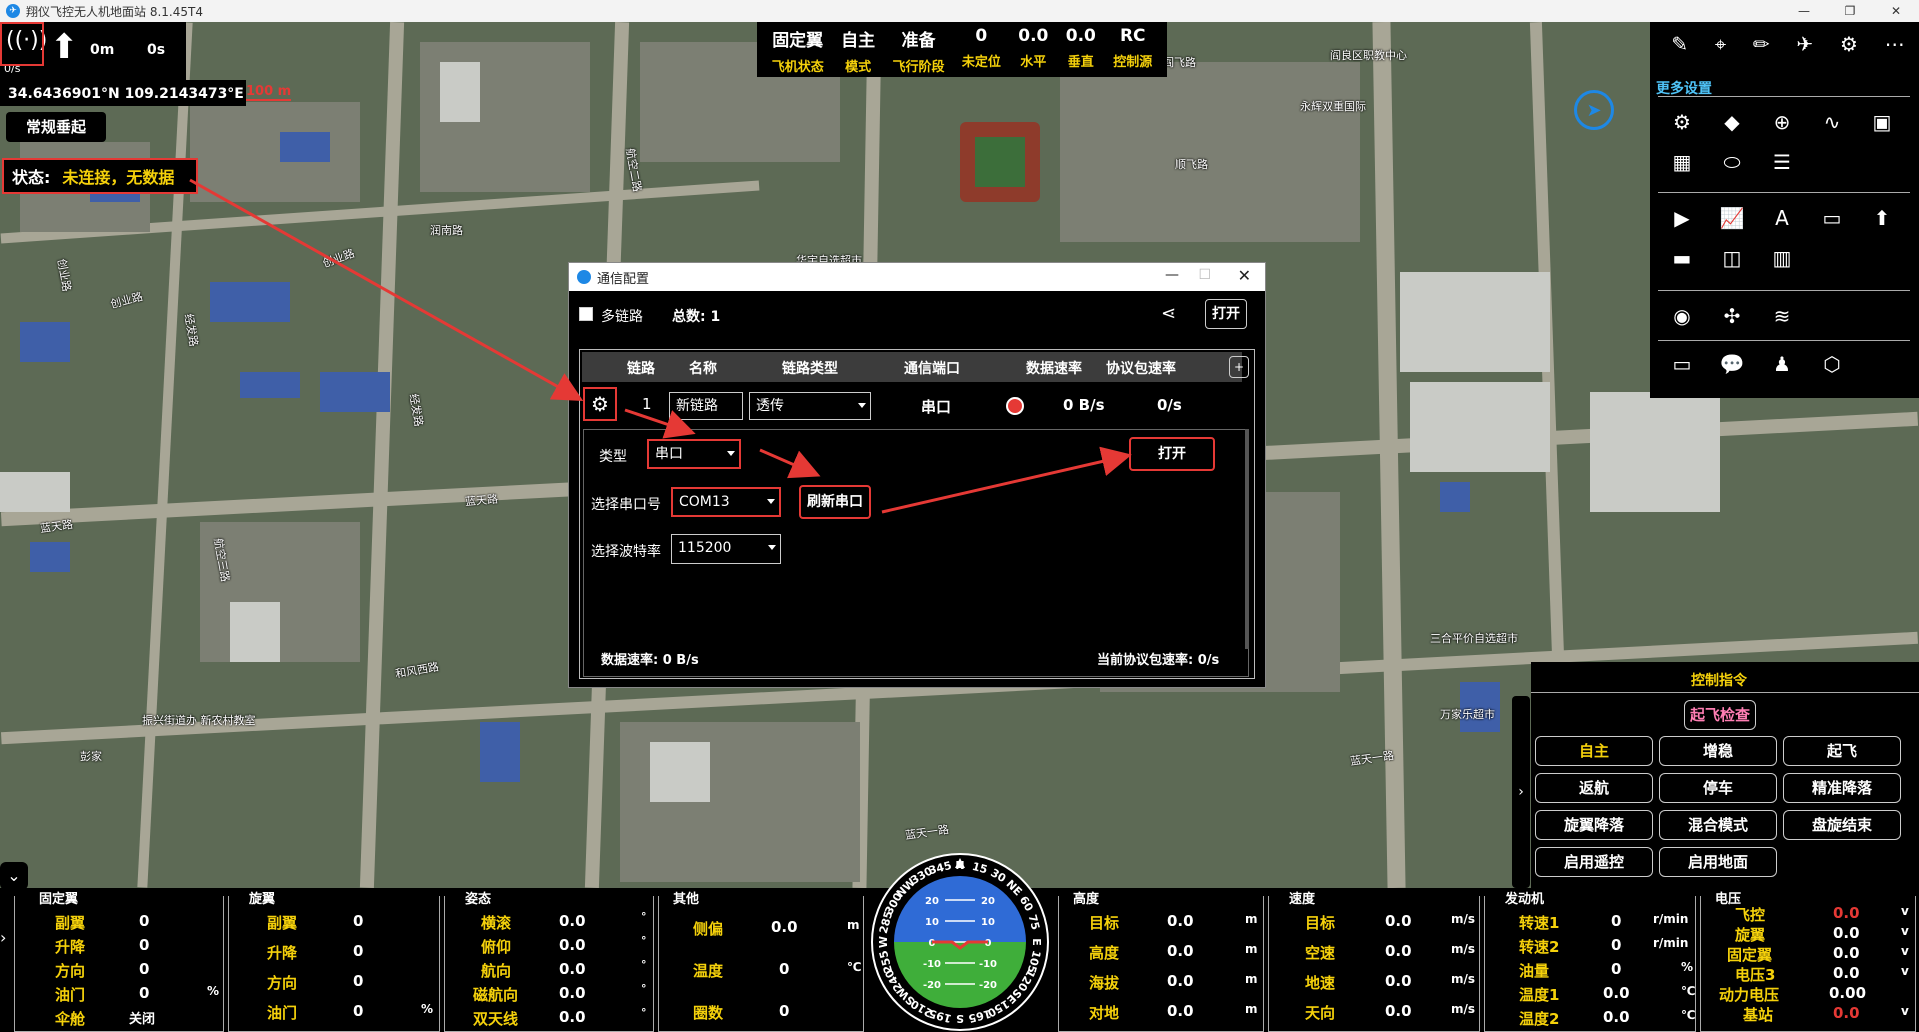  I want to click on row-label: 双天线, so click(496, 1019).